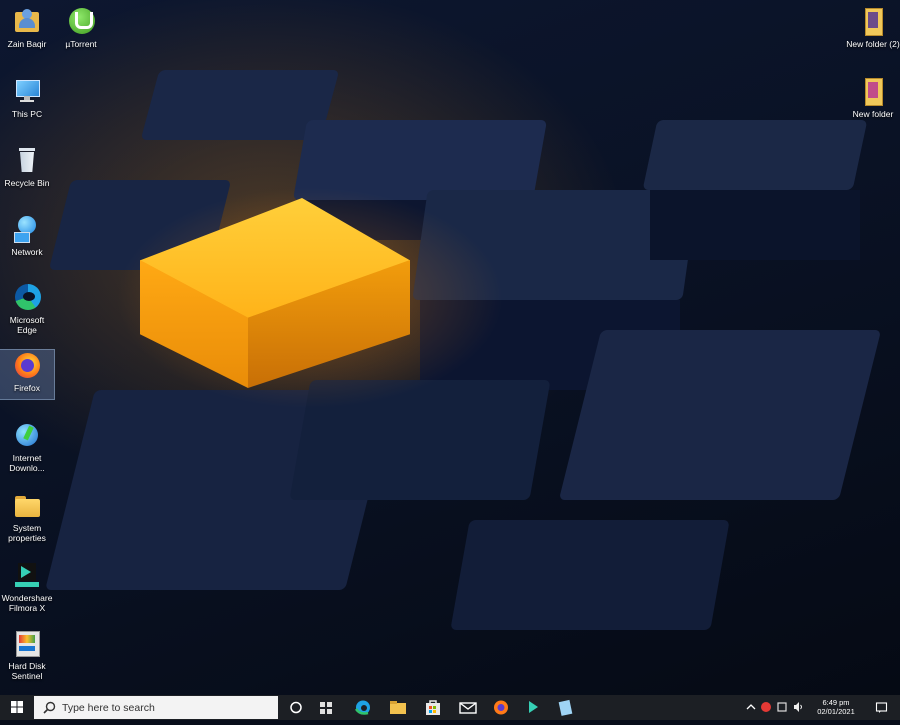 This screenshot has width=900, height=725. What do you see at coordinates (27, 229) in the screenshot?
I see `network-icon` at bounding box center [27, 229].